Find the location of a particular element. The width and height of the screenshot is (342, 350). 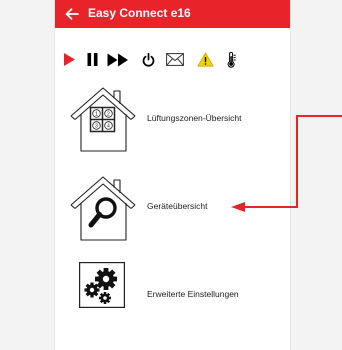

warning-icon is located at coordinates (205, 59).